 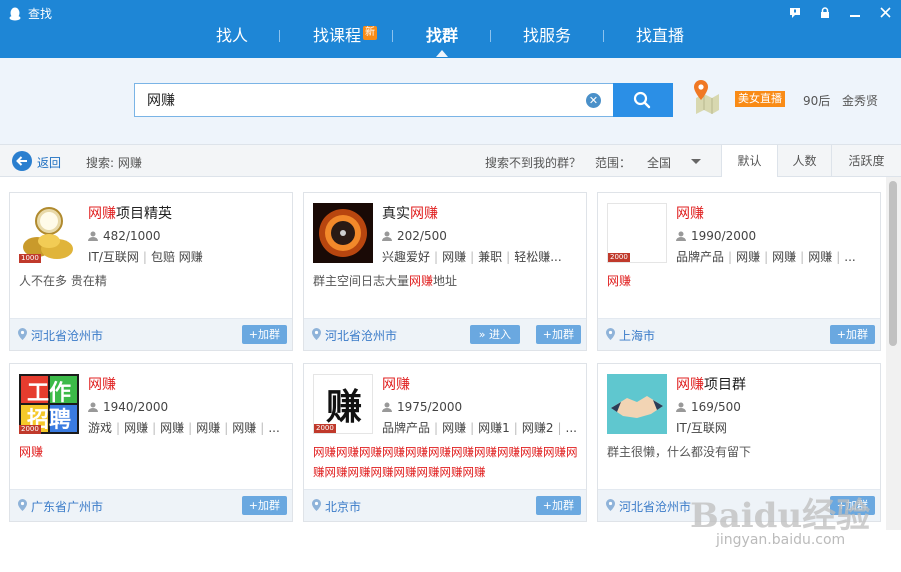 What do you see at coordinates (344, 407) in the screenshot?
I see `svg-text: 赚` at bounding box center [344, 407].